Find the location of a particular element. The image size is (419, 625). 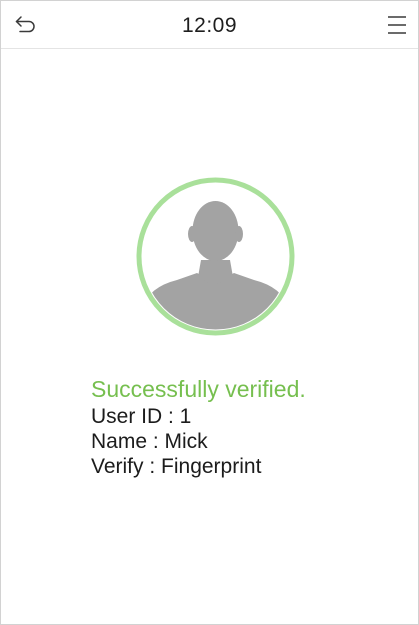

verification-status: Successfully verified. is located at coordinates (198, 389).